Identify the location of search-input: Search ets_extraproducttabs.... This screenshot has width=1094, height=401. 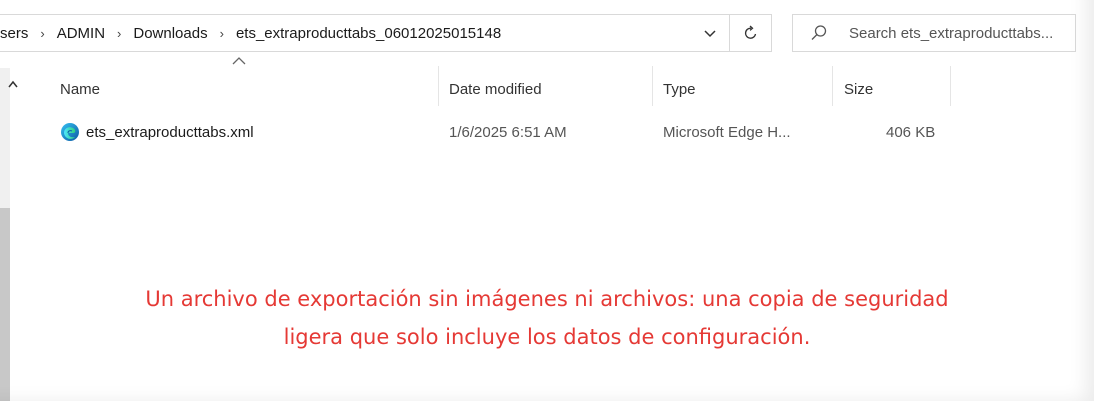
(951, 33).